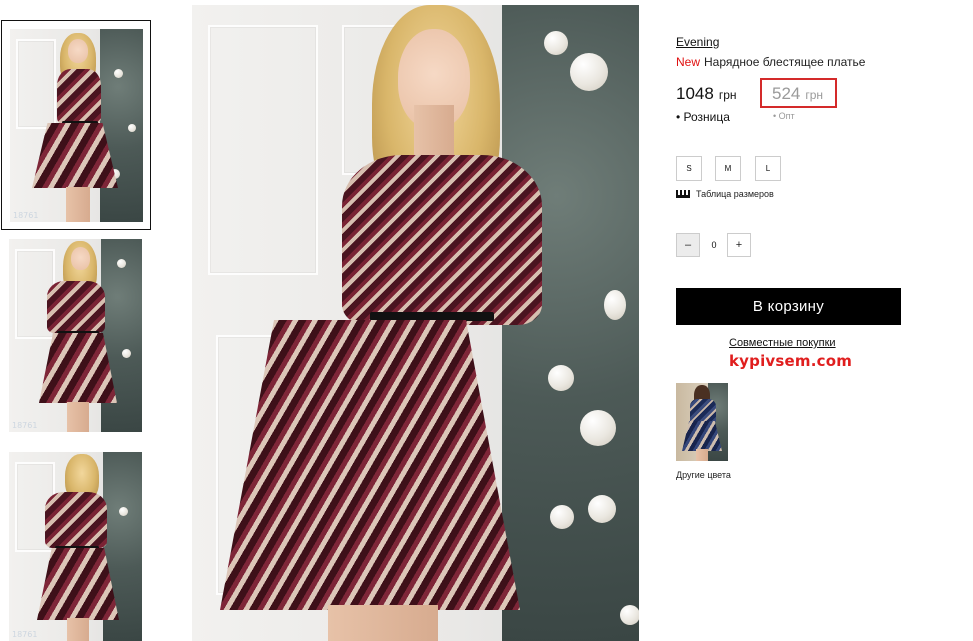  I want to click on add-to-cart-button: В корзину, so click(788, 306).